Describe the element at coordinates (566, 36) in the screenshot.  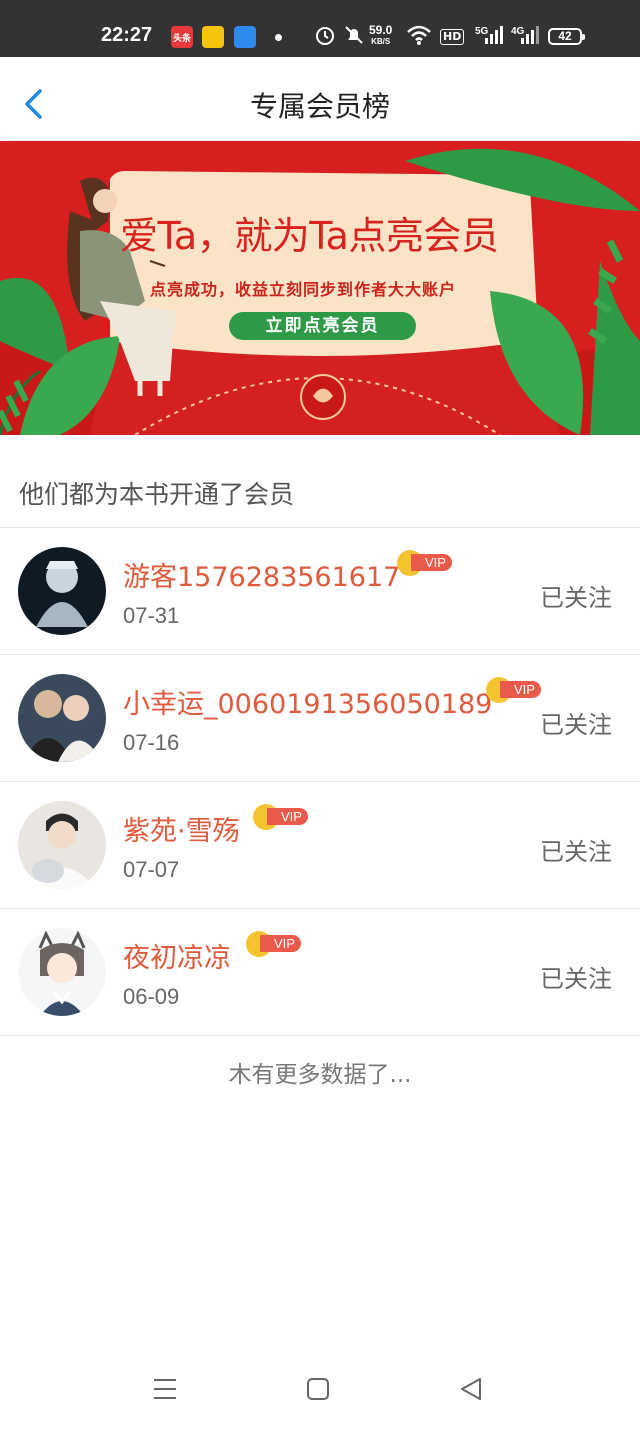
I see `battery-icon: 42` at that location.